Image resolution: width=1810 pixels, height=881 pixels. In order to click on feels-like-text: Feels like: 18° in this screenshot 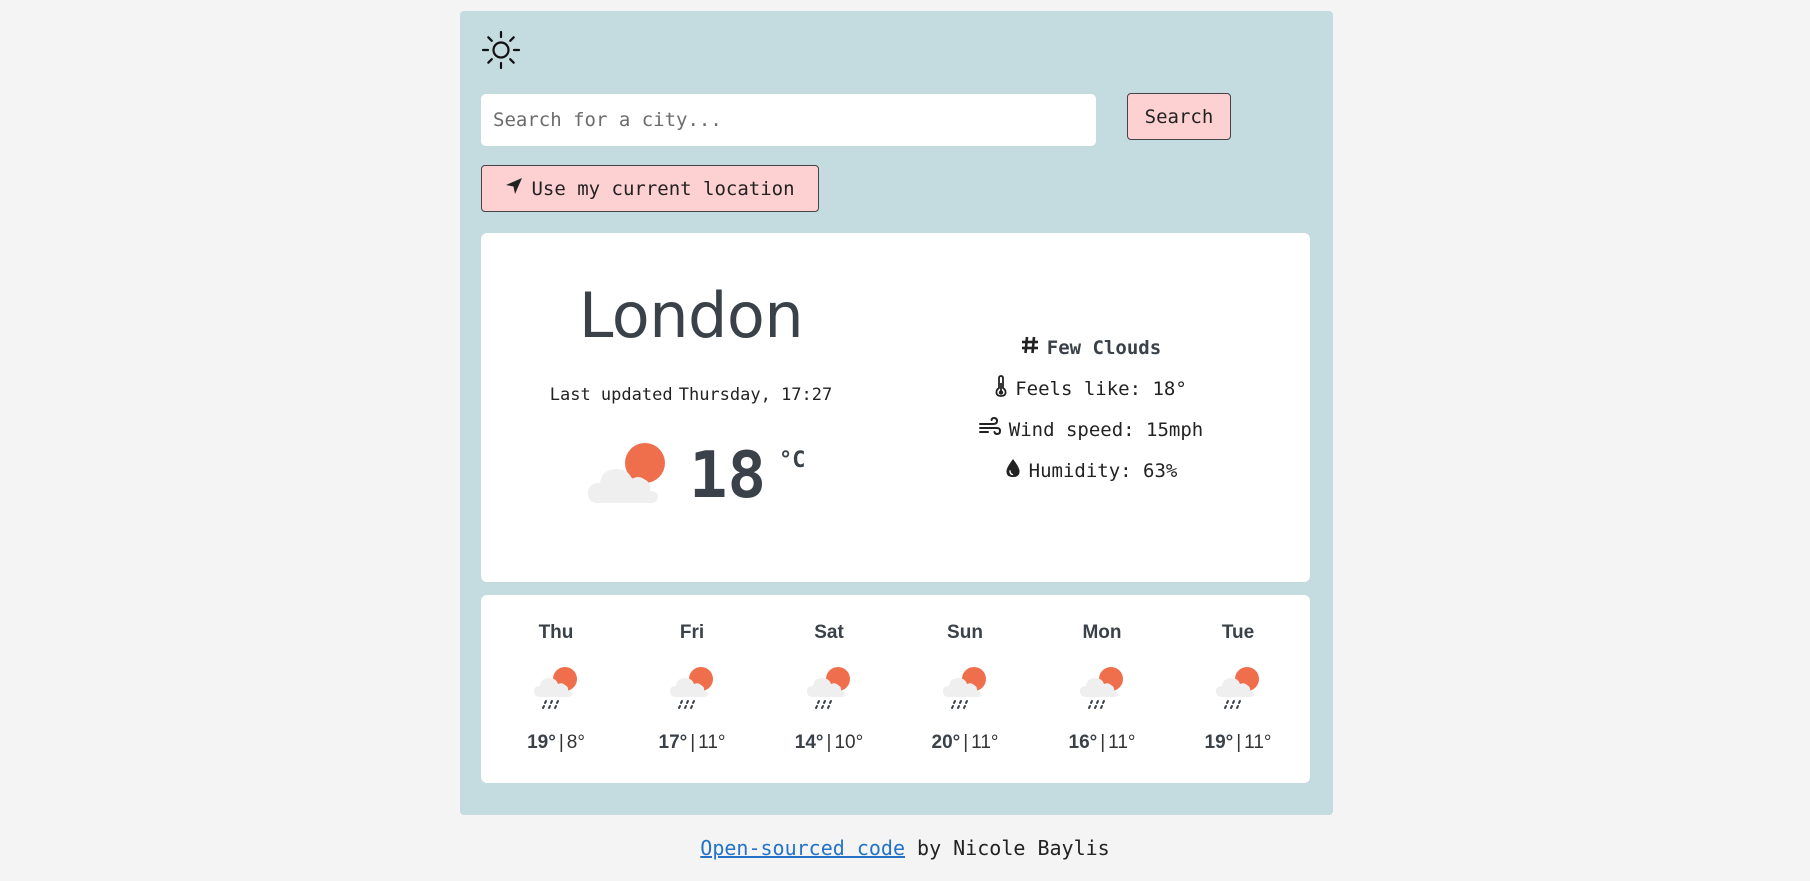, I will do `click(1101, 388)`.